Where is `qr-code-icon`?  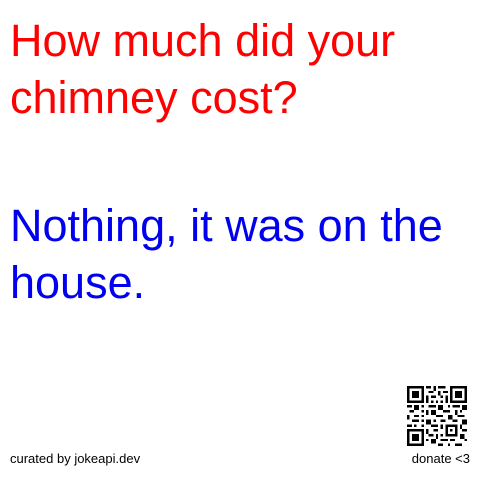
qr-code-icon is located at coordinates (437, 416).